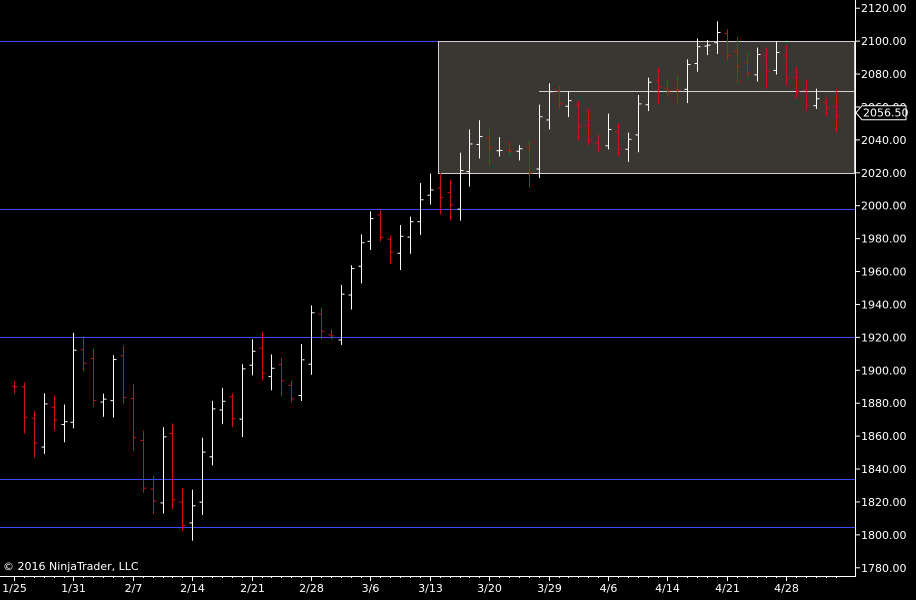 Image resolution: width=916 pixels, height=600 pixels. Describe the element at coordinates (609, 588) in the screenshot. I see `time-tick-label: 4/6` at that location.